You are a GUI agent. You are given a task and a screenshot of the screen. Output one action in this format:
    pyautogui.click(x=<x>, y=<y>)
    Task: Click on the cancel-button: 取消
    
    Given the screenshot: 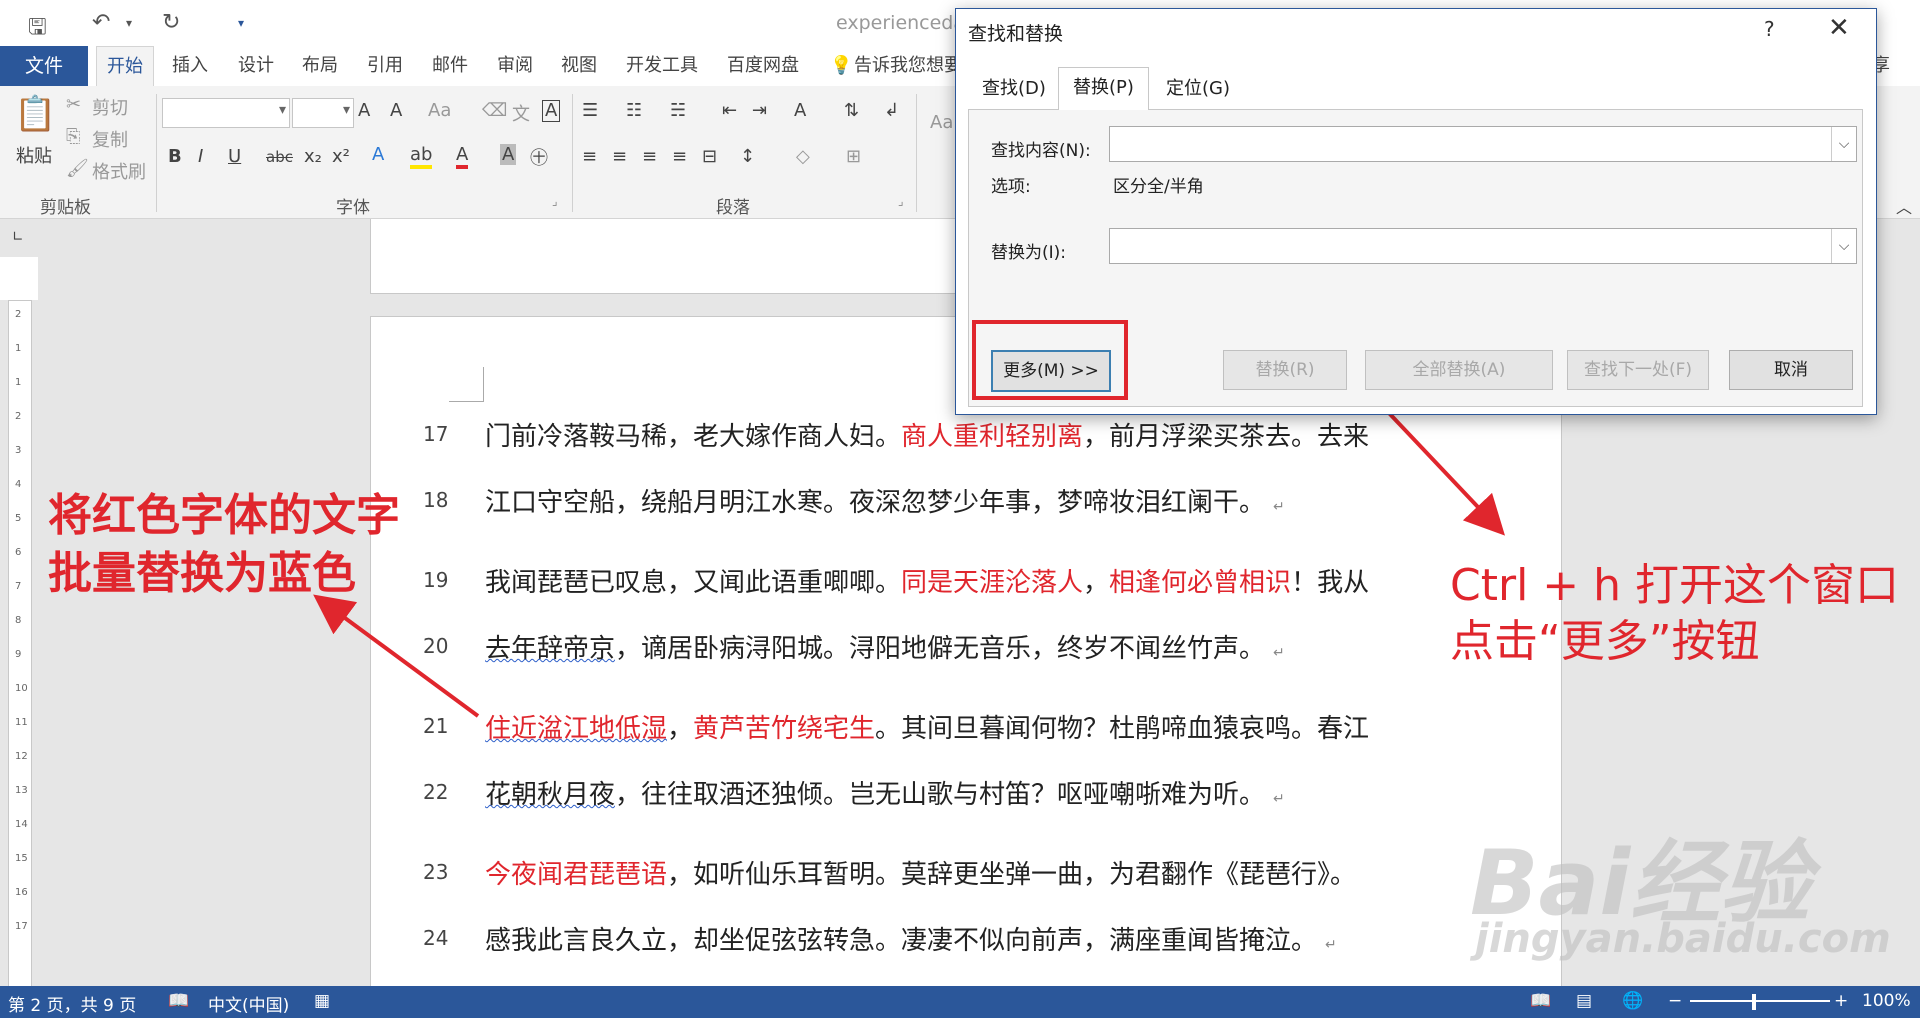 What is the action you would take?
    pyautogui.click(x=1791, y=370)
    